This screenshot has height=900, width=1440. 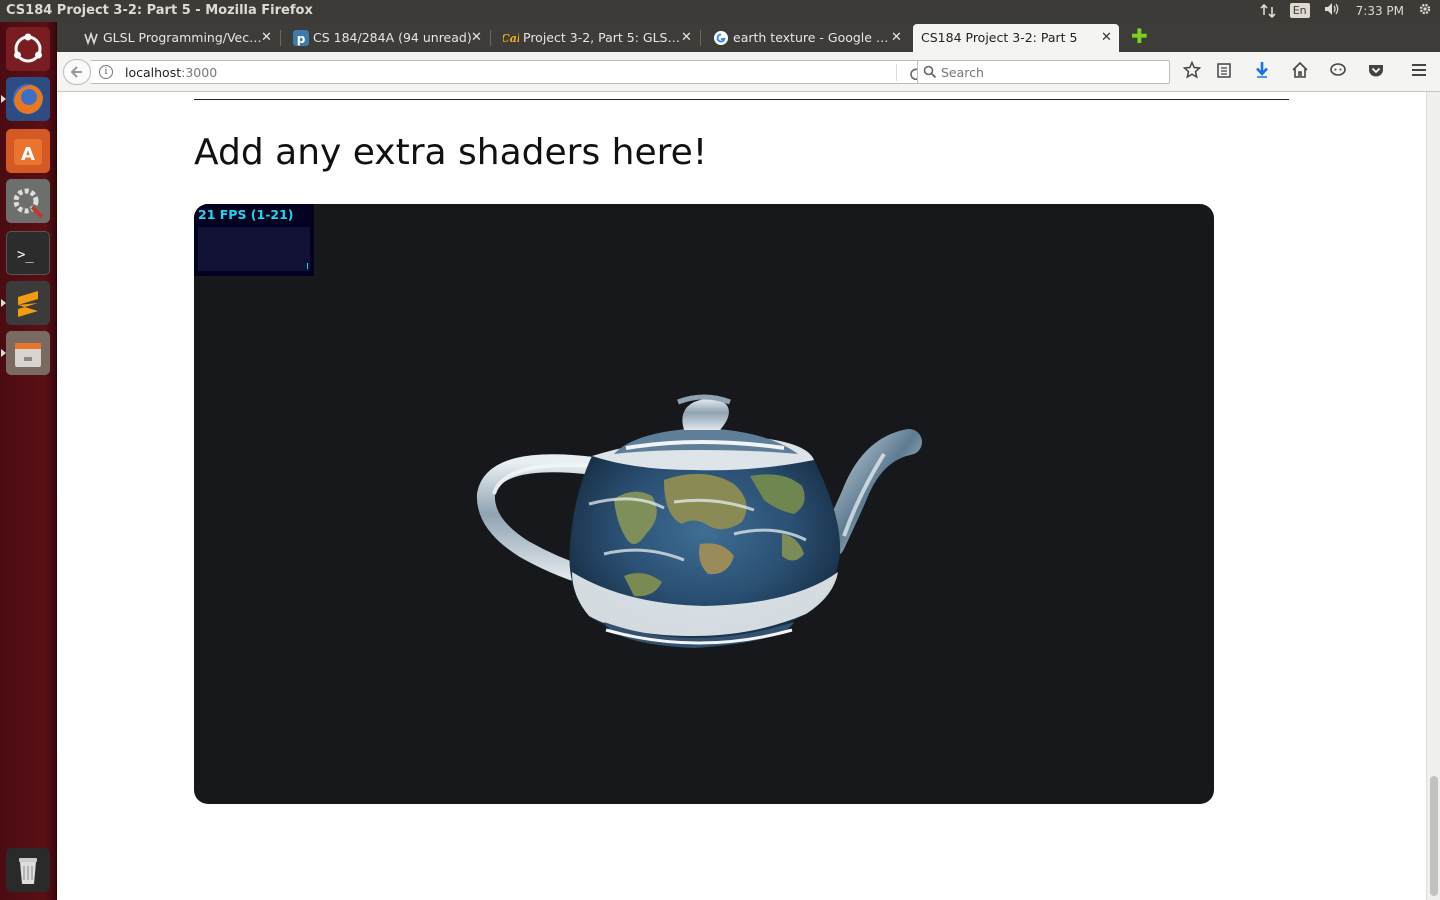 I want to click on new-tab-plus-icon: ✚, so click(x=1139, y=36).